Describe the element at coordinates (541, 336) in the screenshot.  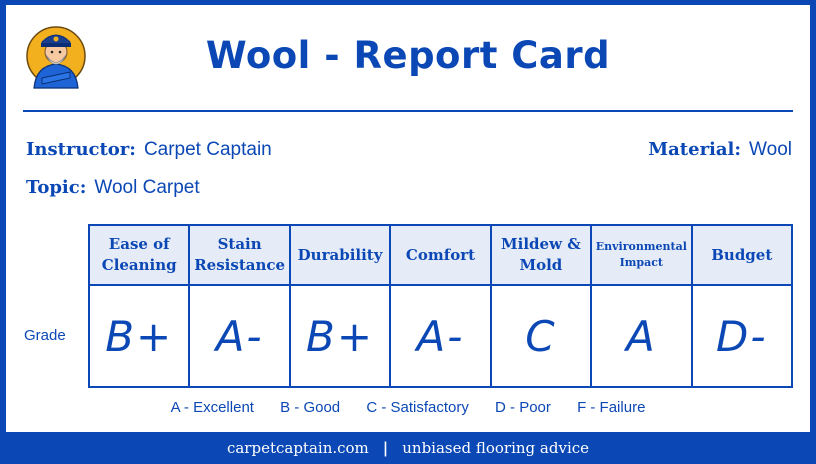
I see `grade-cell: C` at that location.